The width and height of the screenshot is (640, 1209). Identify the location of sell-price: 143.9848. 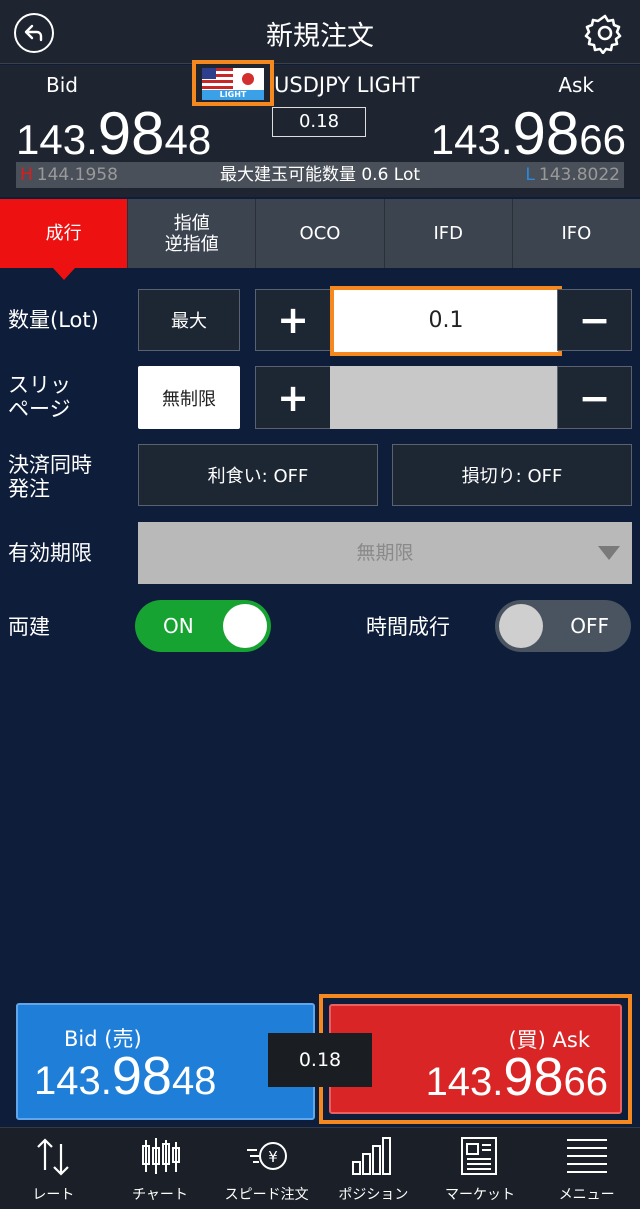
(125, 1076).